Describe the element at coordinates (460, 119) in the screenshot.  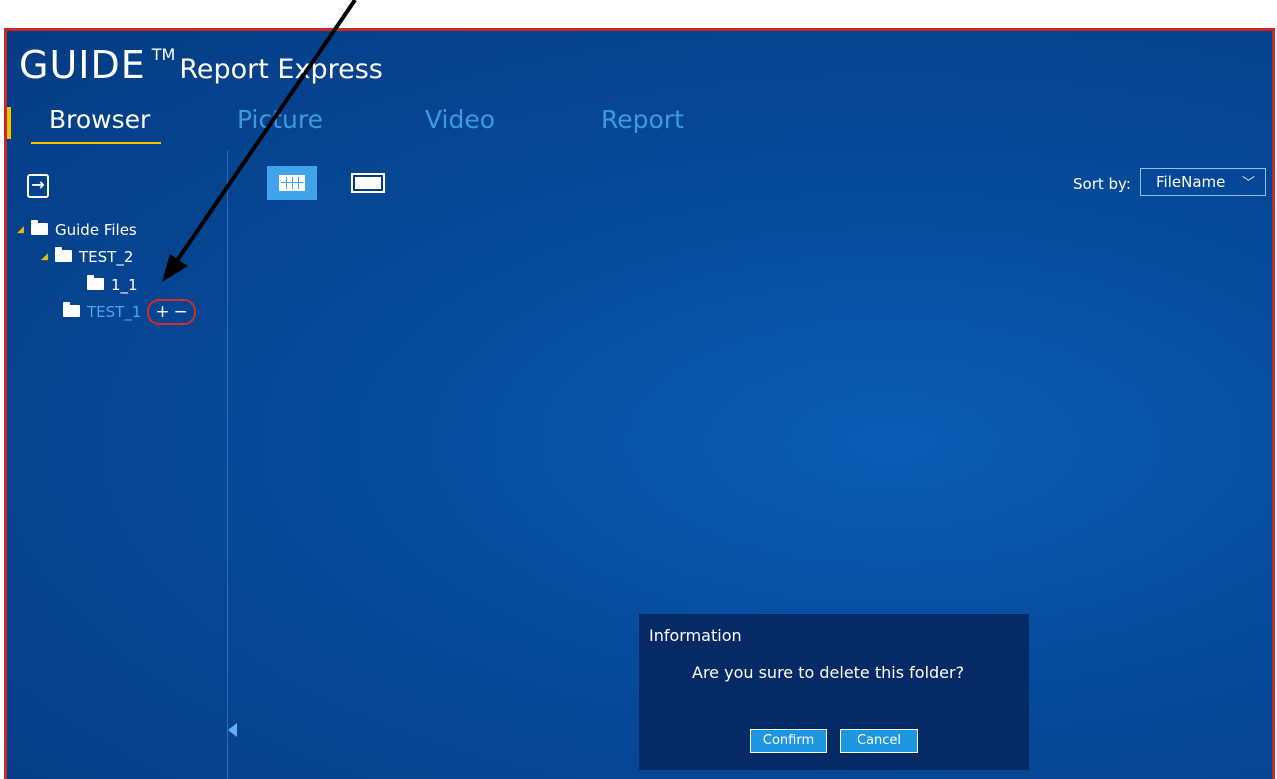
I see `tab-video: Video` at that location.